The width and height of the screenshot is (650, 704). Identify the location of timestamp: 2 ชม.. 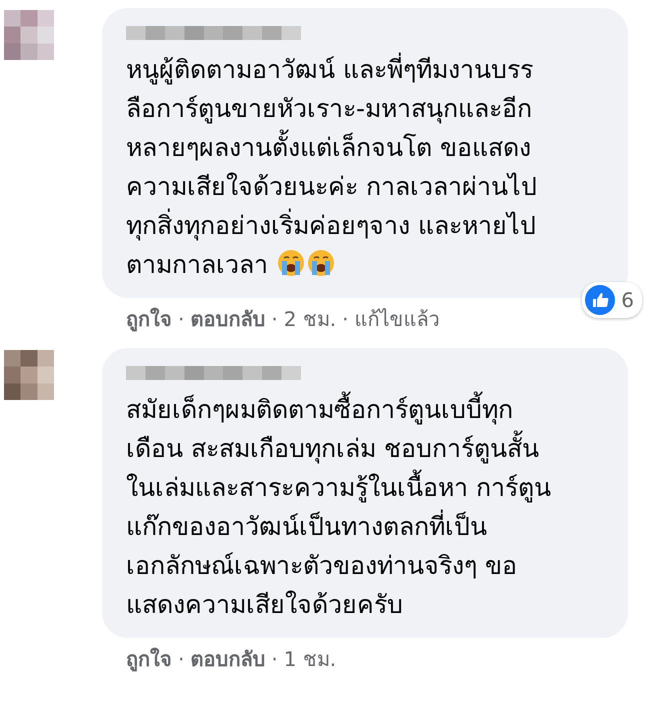
(310, 319).